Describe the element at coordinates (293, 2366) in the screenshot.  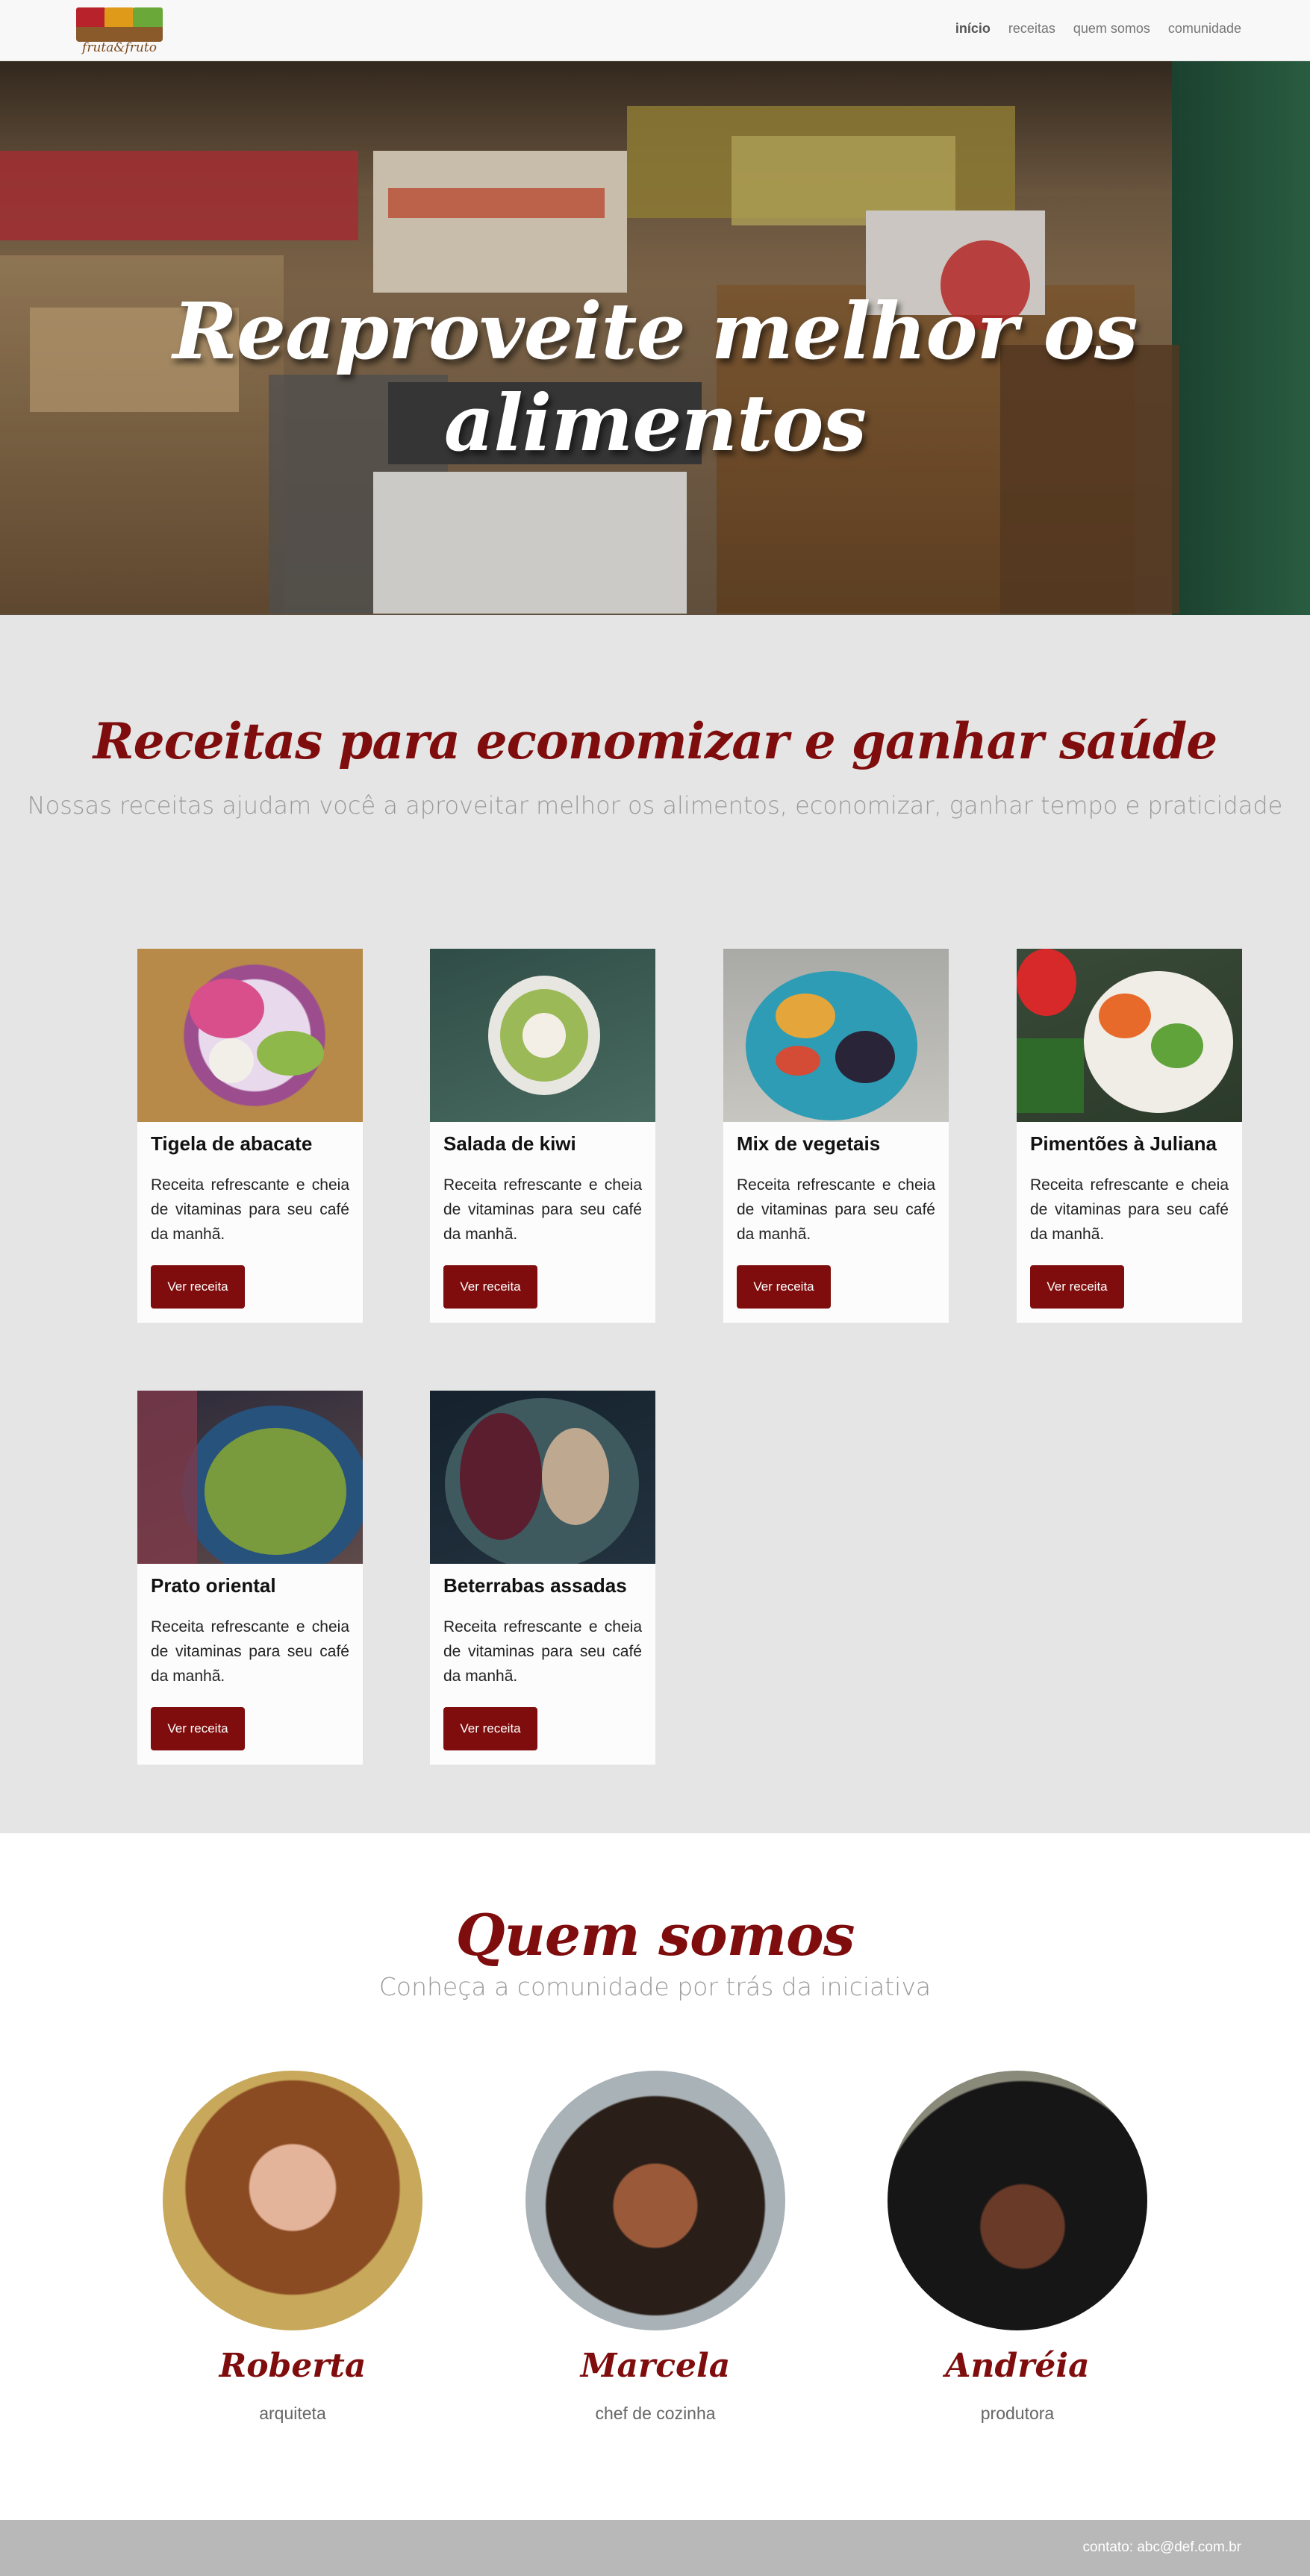
I see `member-name: Roberta` at that location.